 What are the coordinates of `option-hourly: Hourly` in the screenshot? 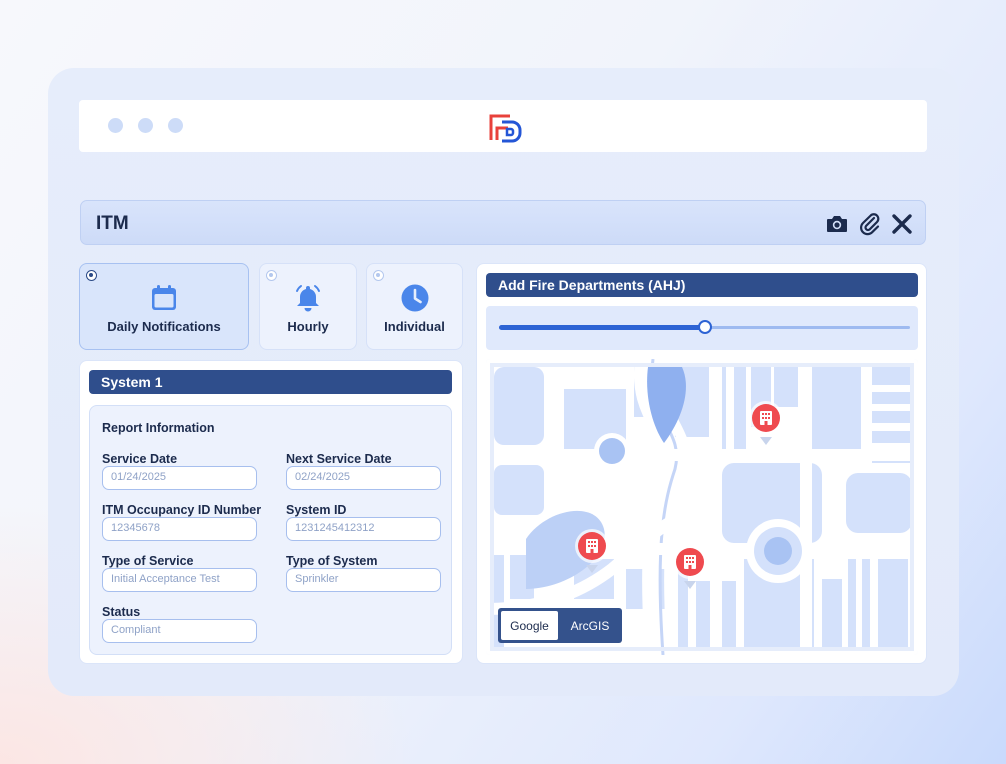 It's located at (308, 306).